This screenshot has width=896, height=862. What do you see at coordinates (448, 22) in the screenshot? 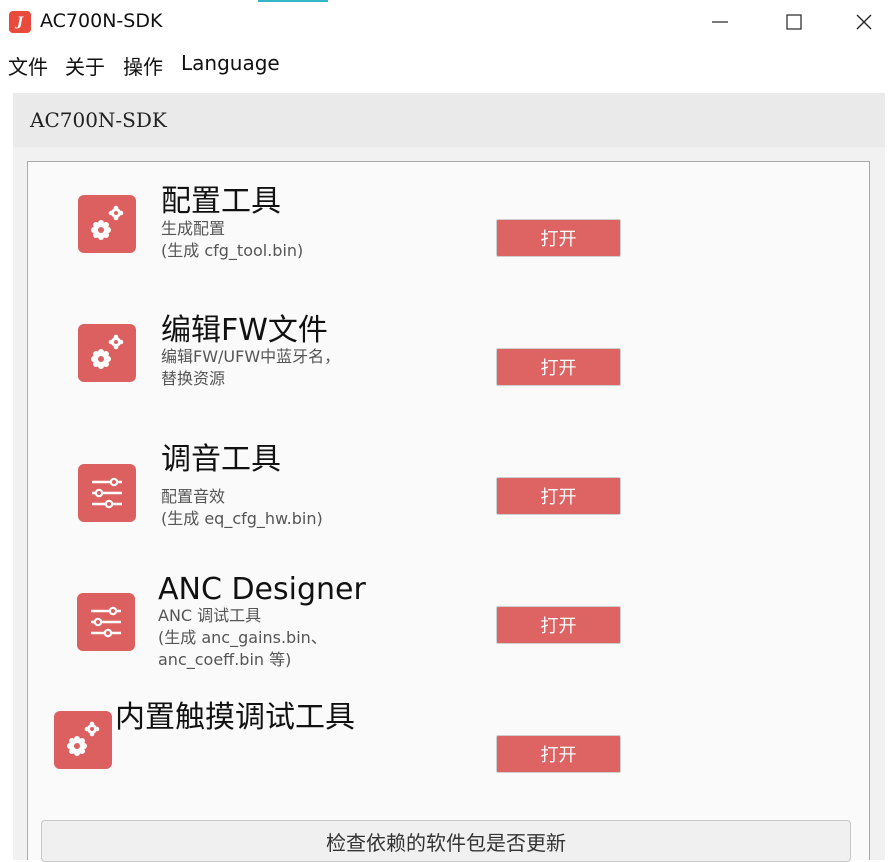
I see `title-bar: J AC700N-SDK` at bounding box center [448, 22].